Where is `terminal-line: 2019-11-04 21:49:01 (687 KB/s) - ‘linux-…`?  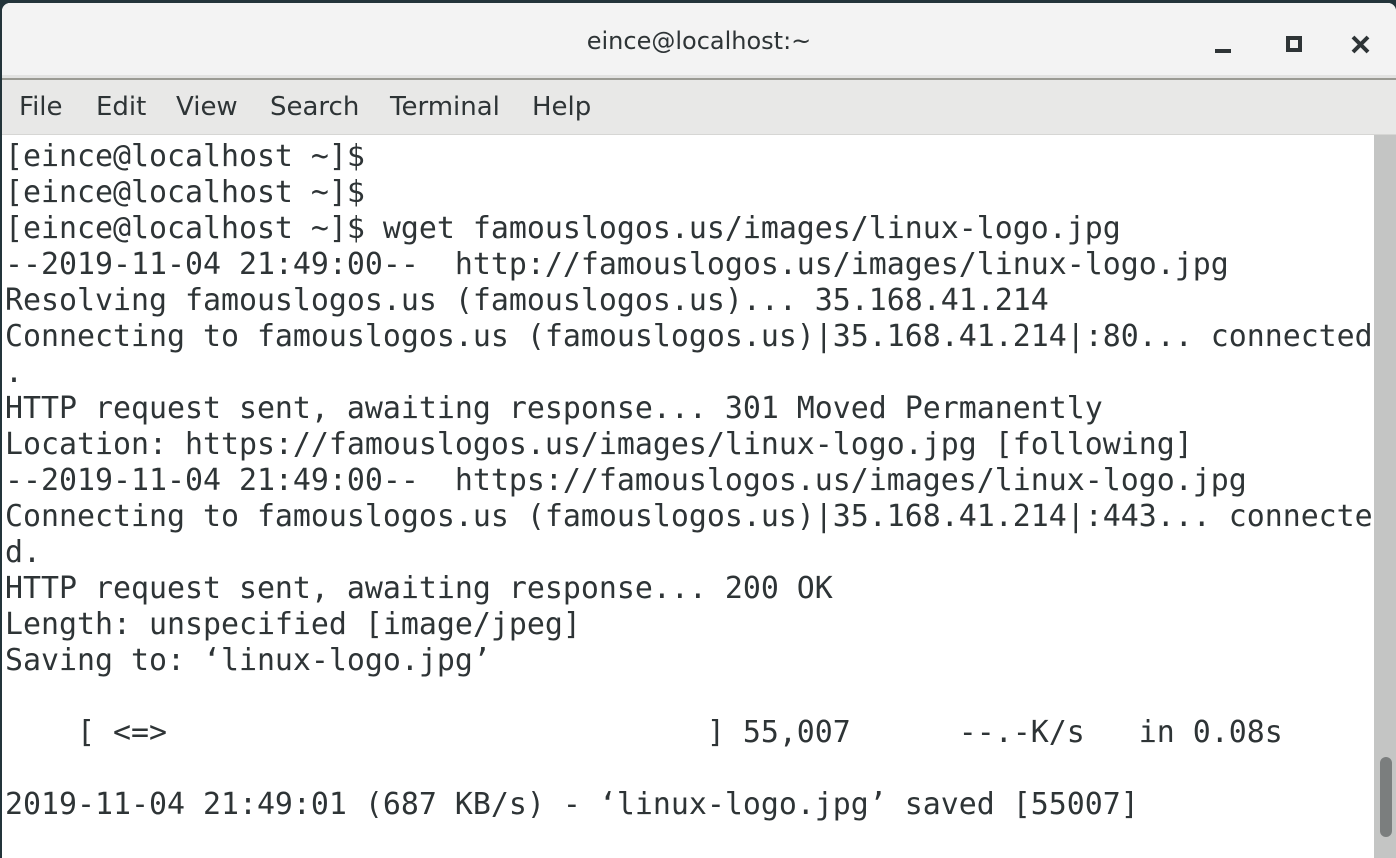
terminal-line: 2019-11-04 21:49:01 (687 KB/s) - ‘linux-… is located at coordinates (572, 804).